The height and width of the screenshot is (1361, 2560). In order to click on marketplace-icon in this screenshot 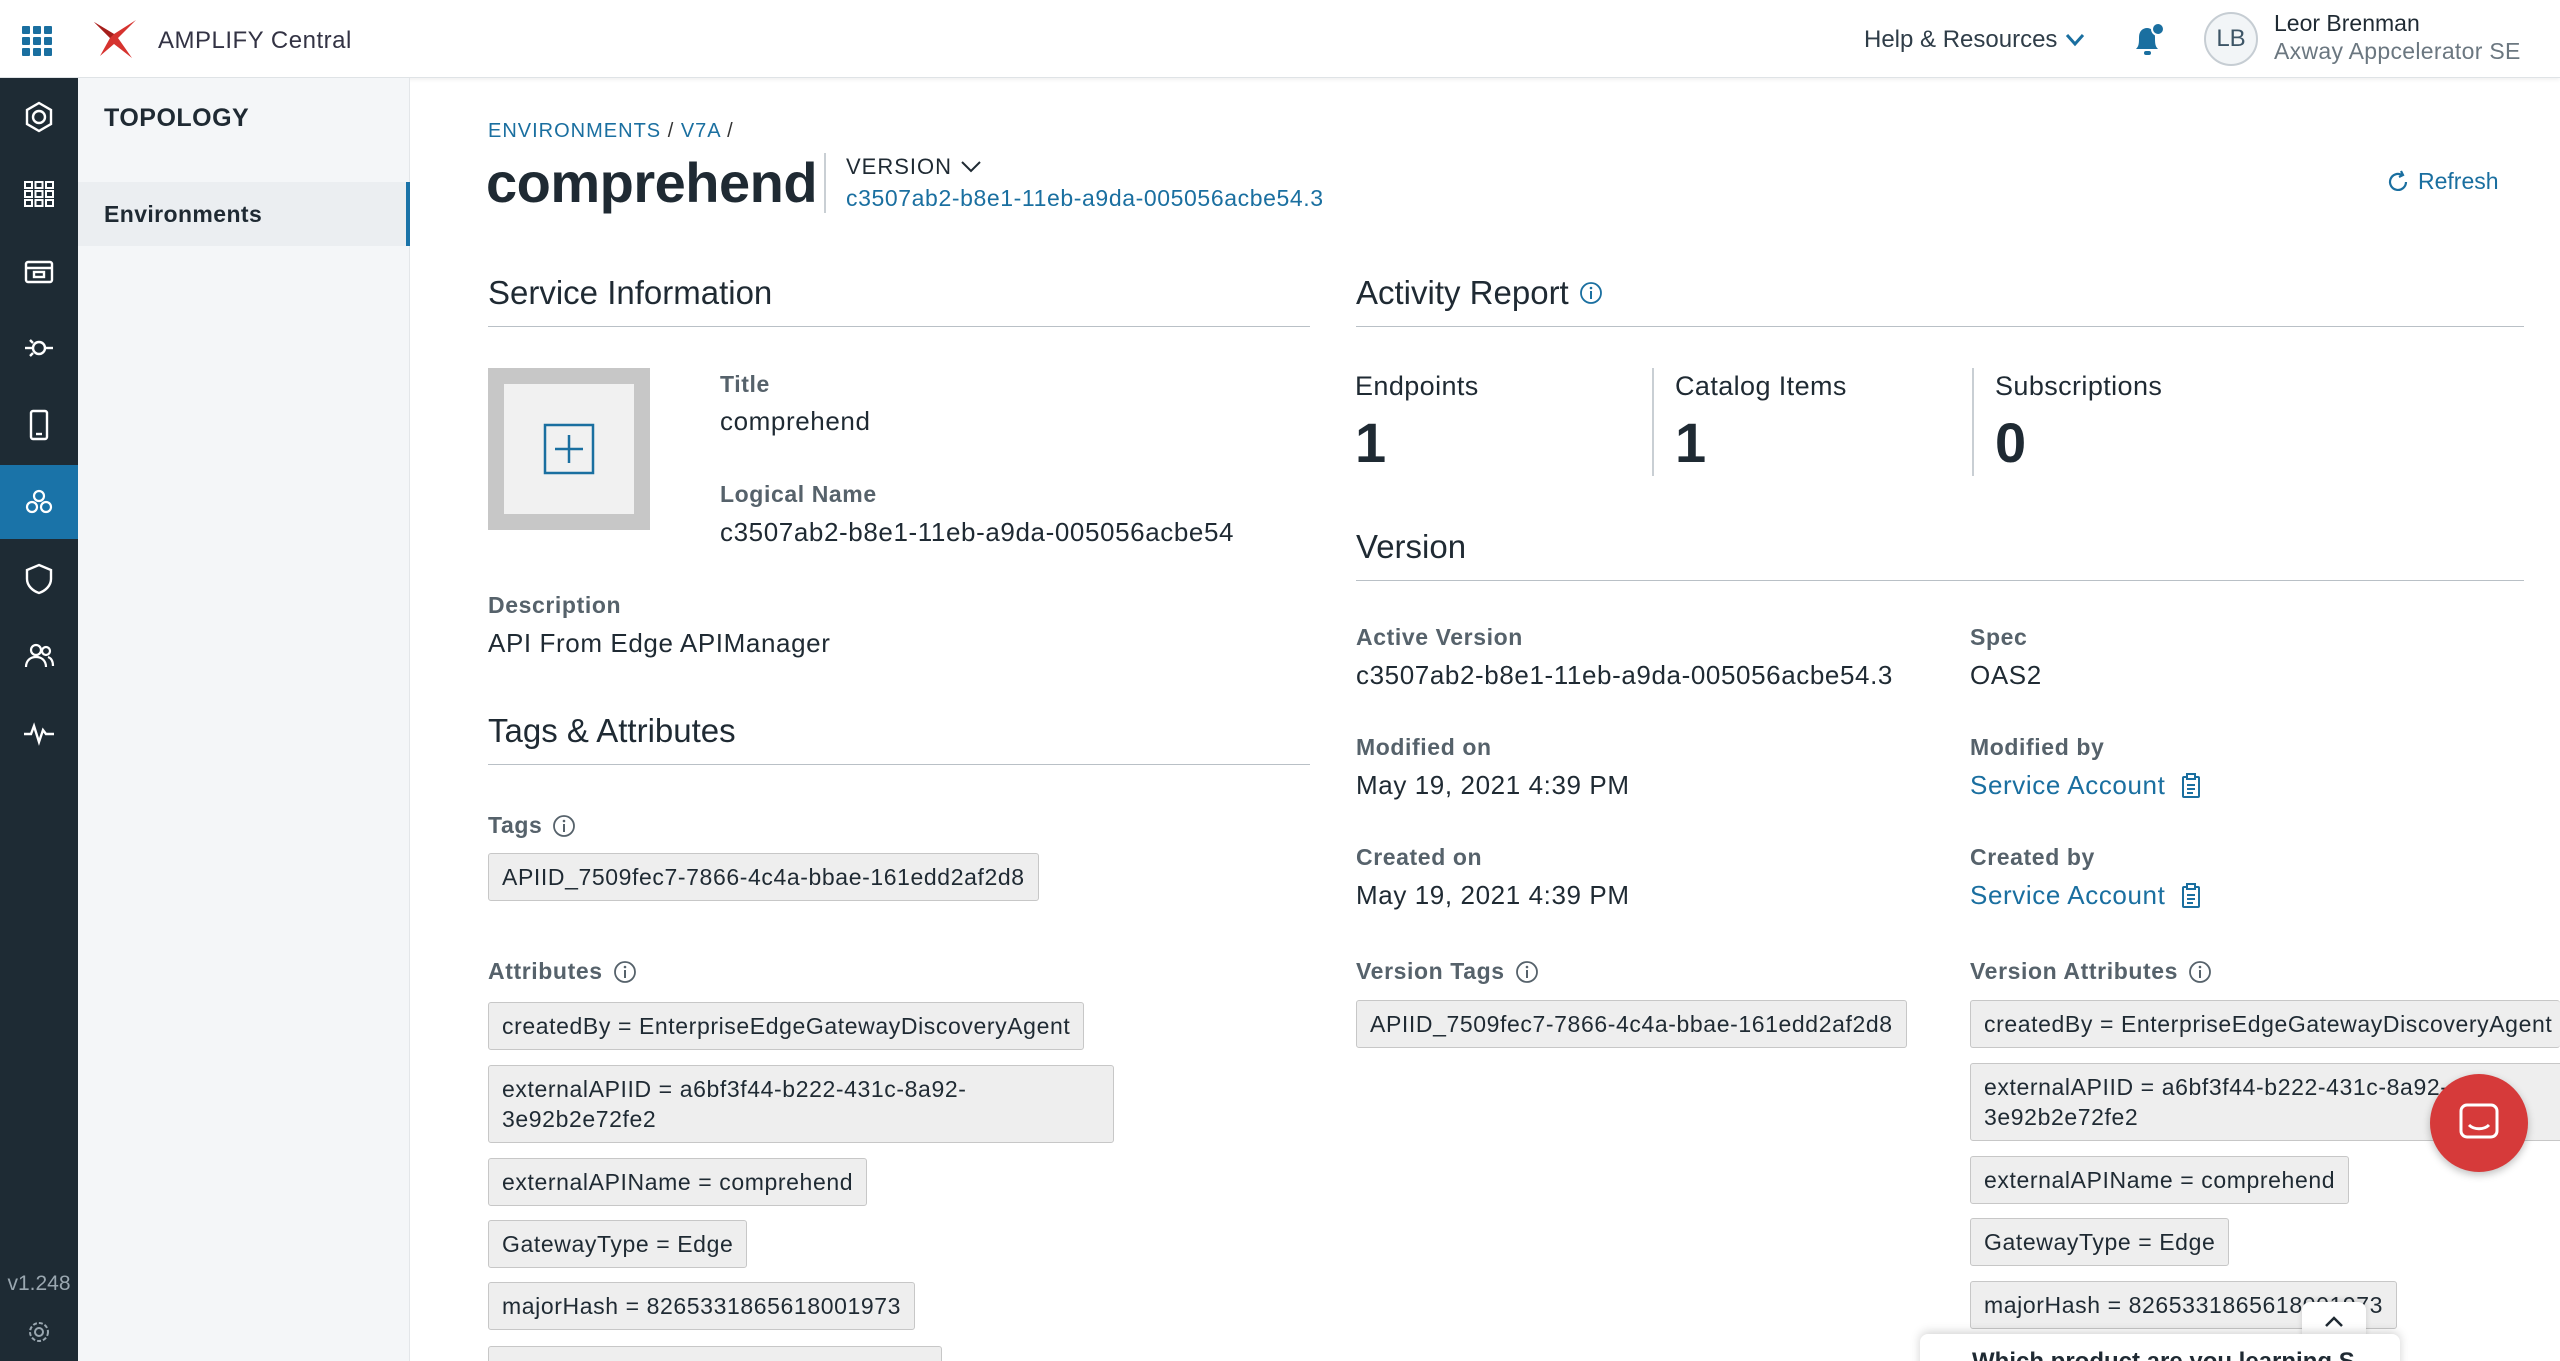, I will do `click(39, 272)`.